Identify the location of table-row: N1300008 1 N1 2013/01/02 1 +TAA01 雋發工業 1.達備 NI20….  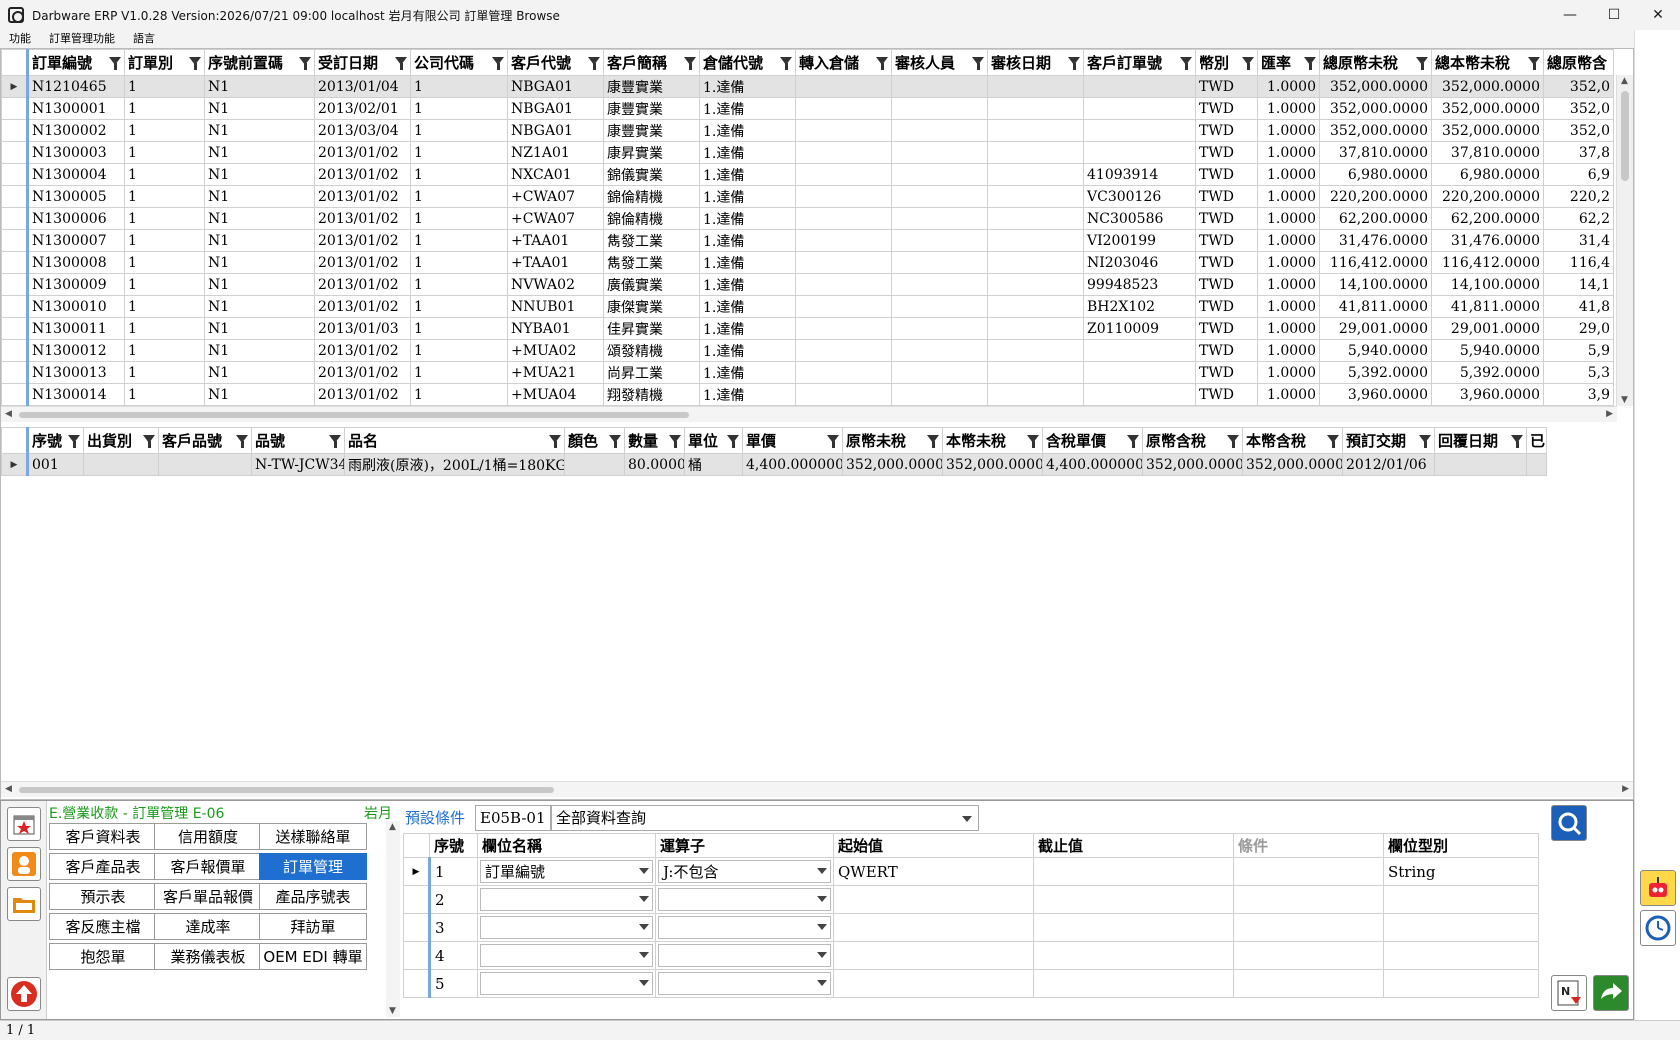
(807, 262).